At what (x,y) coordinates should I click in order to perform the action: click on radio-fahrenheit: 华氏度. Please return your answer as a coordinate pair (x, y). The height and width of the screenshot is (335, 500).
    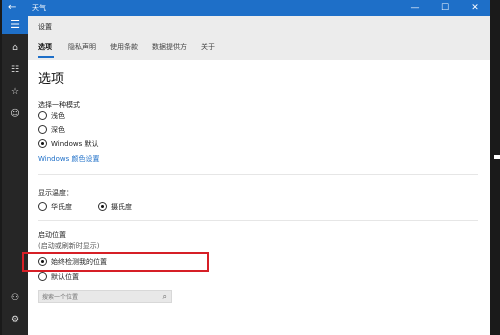
    Looking at the image, I should click on (68, 207).